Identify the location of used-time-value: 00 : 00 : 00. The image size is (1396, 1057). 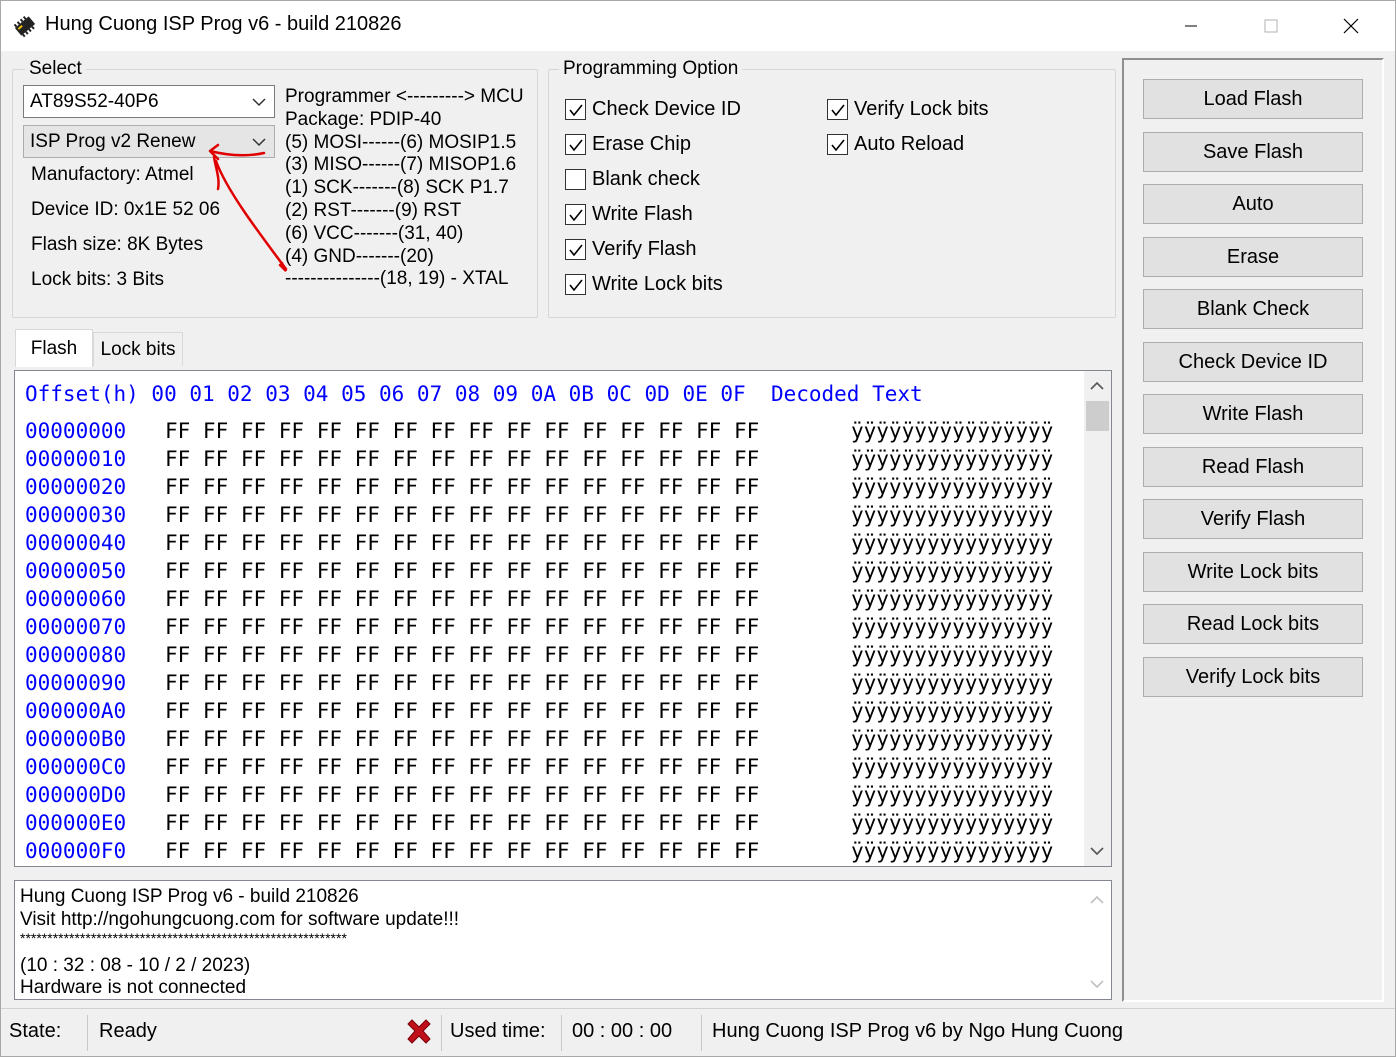
(622, 1031).